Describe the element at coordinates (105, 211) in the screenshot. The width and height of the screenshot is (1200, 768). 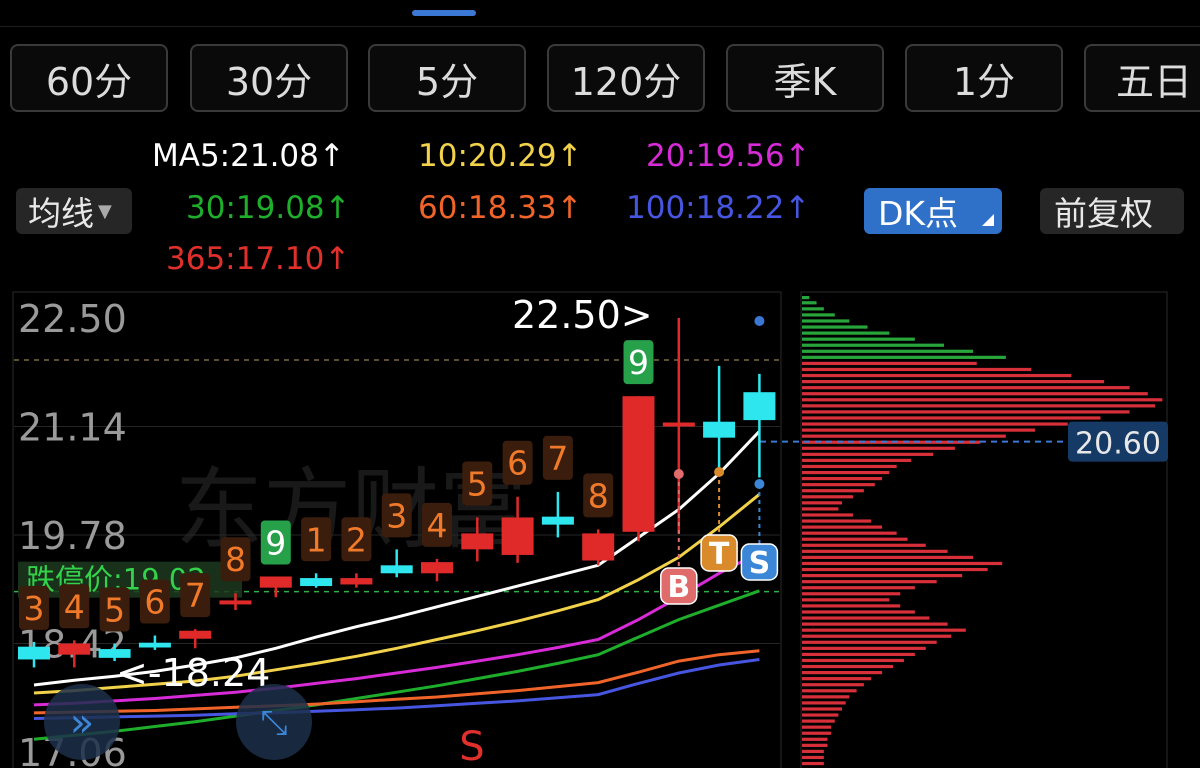
I see `dropdown-icon: ▼` at that location.